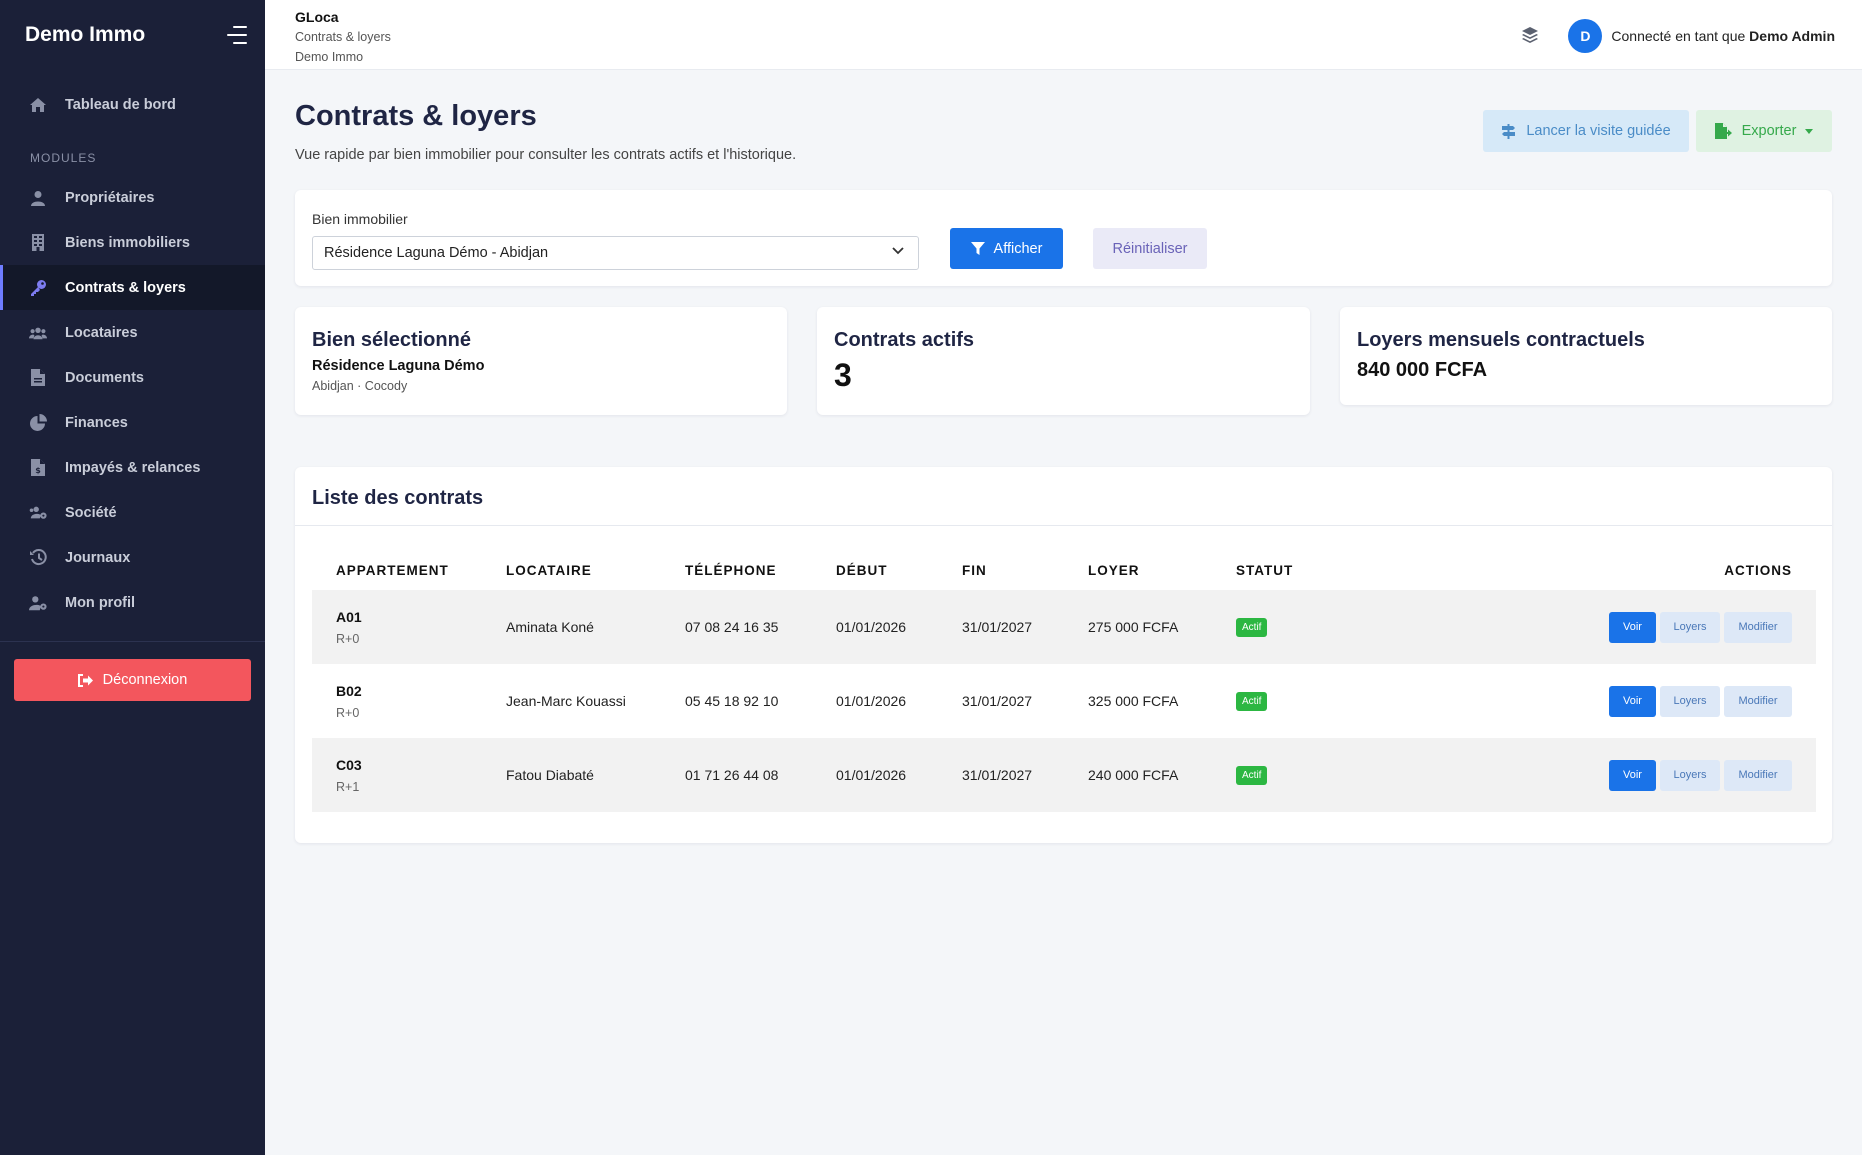  I want to click on layers-icon, so click(1531, 36).